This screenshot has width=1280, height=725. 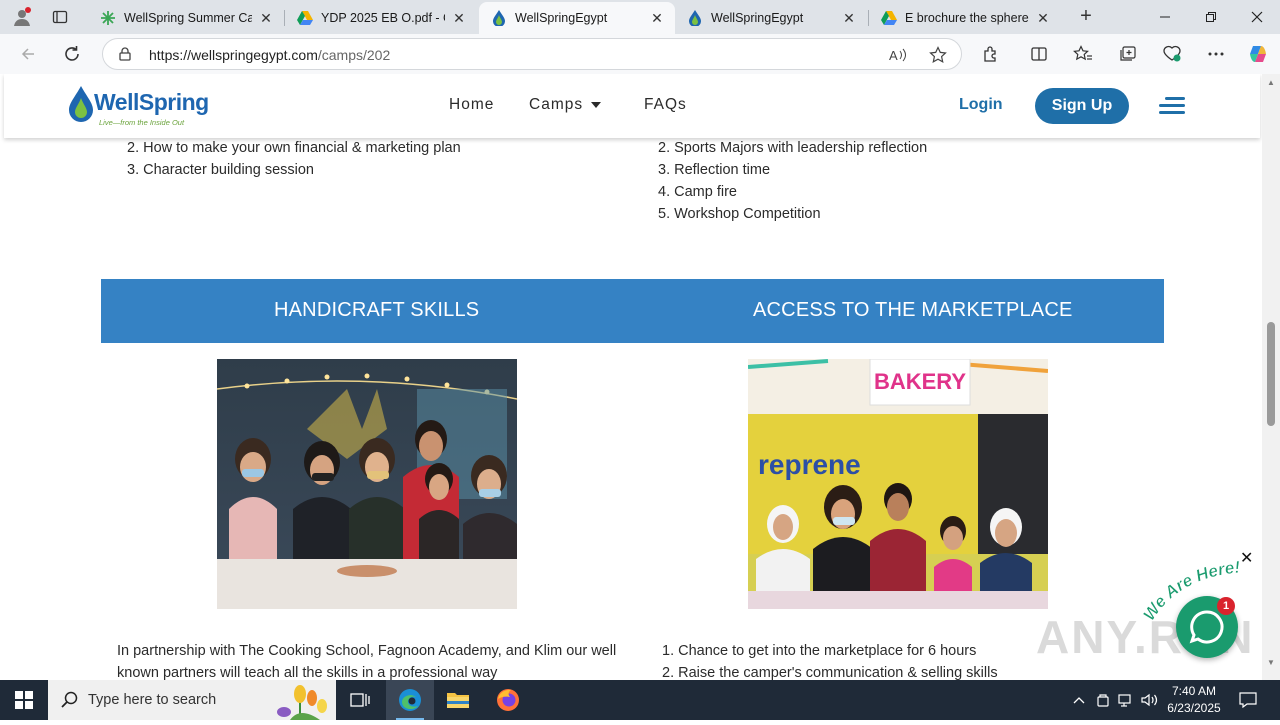 What do you see at coordinates (1126, 700) in the screenshot?
I see `network-icon` at bounding box center [1126, 700].